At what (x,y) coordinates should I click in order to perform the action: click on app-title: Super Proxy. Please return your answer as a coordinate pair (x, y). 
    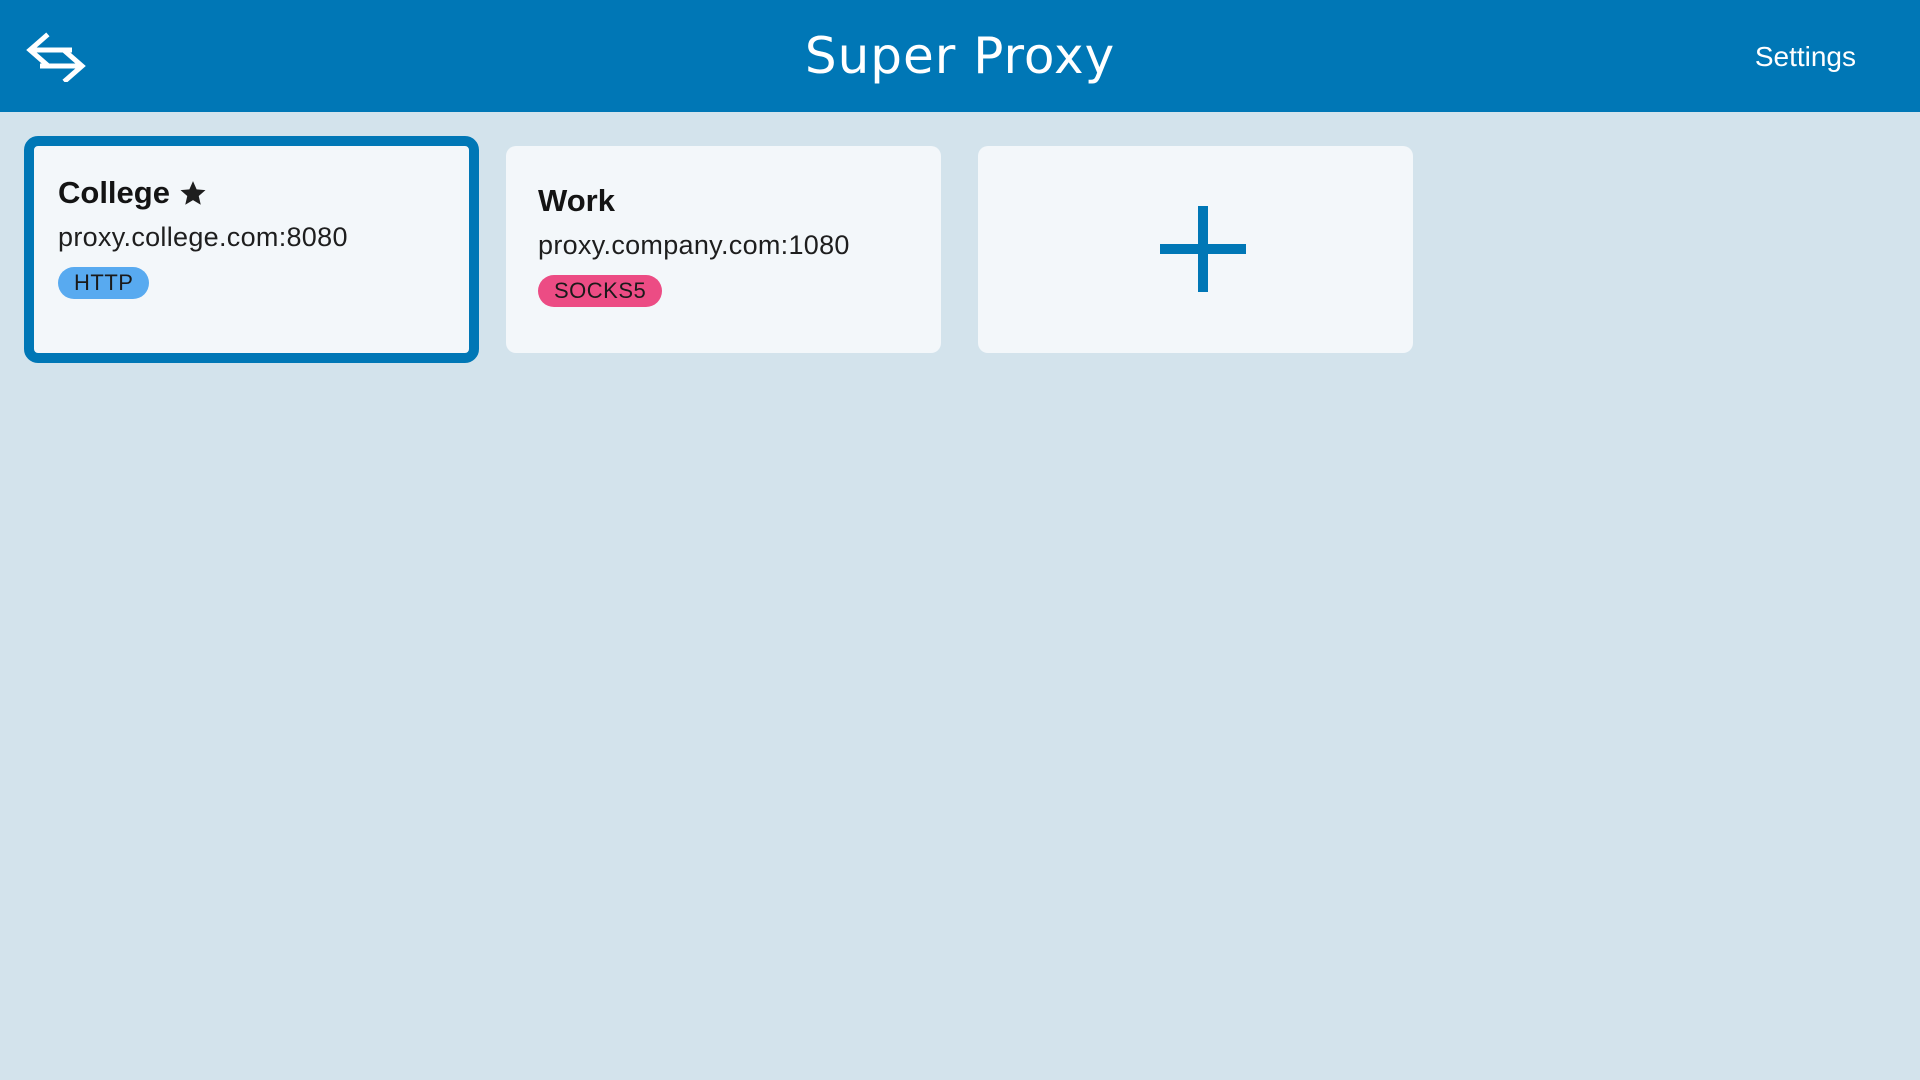
    Looking at the image, I should click on (960, 56).